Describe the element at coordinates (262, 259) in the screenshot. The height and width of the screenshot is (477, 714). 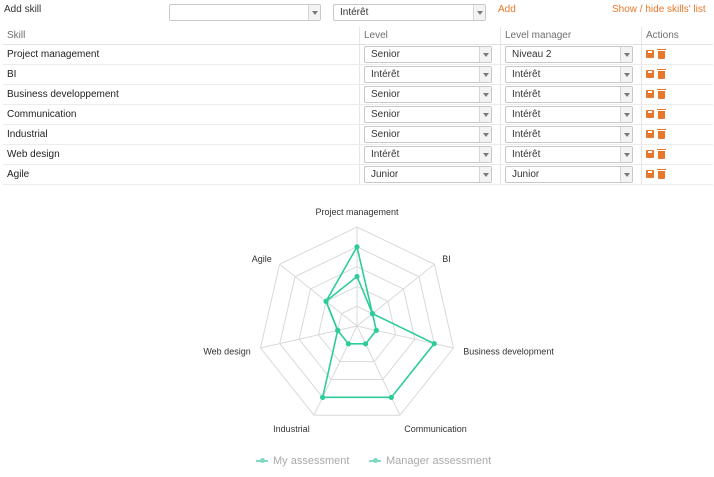
I see `axis-label: Agile` at that location.